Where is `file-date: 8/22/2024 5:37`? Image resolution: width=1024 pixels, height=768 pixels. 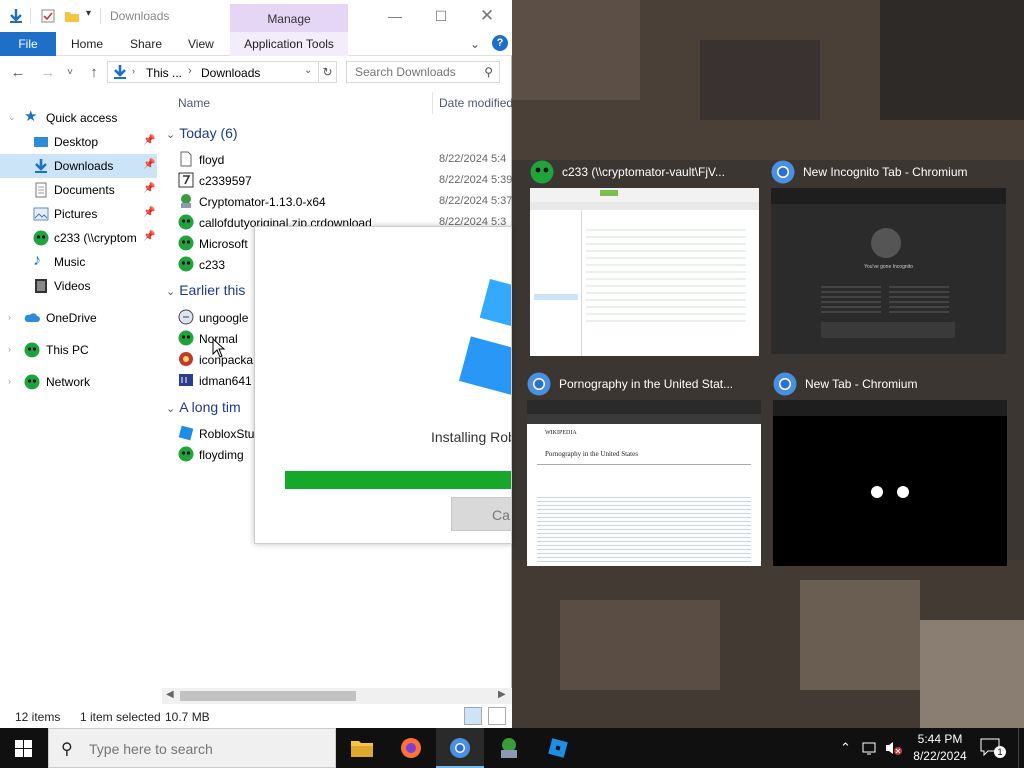 file-date: 8/22/2024 5:37 is located at coordinates (475, 201).